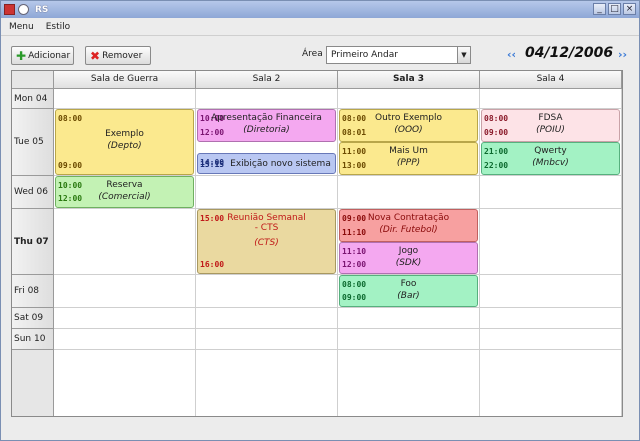  Describe the element at coordinates (320, 430) in the screenshot. I see `status-bar` at that location.